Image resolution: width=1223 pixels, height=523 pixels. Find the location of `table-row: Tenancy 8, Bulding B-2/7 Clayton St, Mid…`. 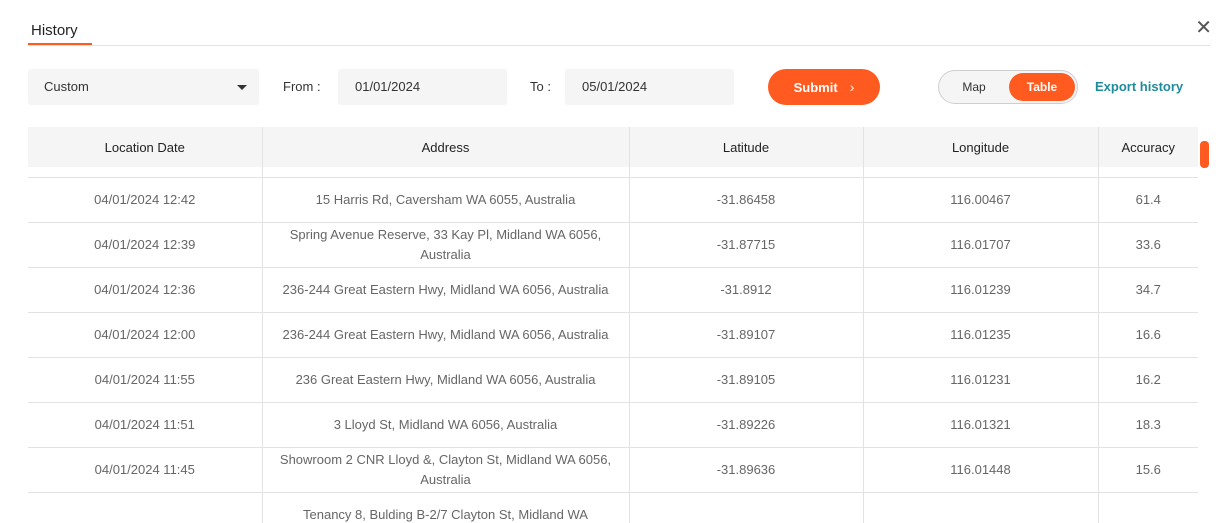

table-row: Tenancy 8, Bulding B-2/7 Clayton St, Mid… is located at coordinates (613, 507).